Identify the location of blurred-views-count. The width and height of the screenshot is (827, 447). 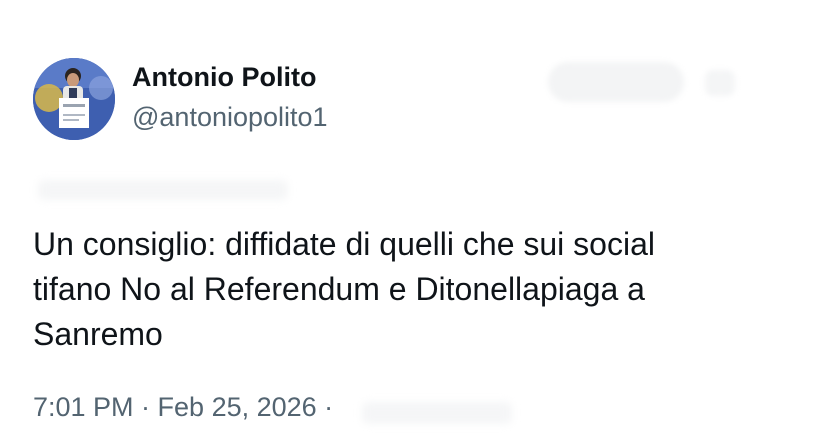
(437, 413).